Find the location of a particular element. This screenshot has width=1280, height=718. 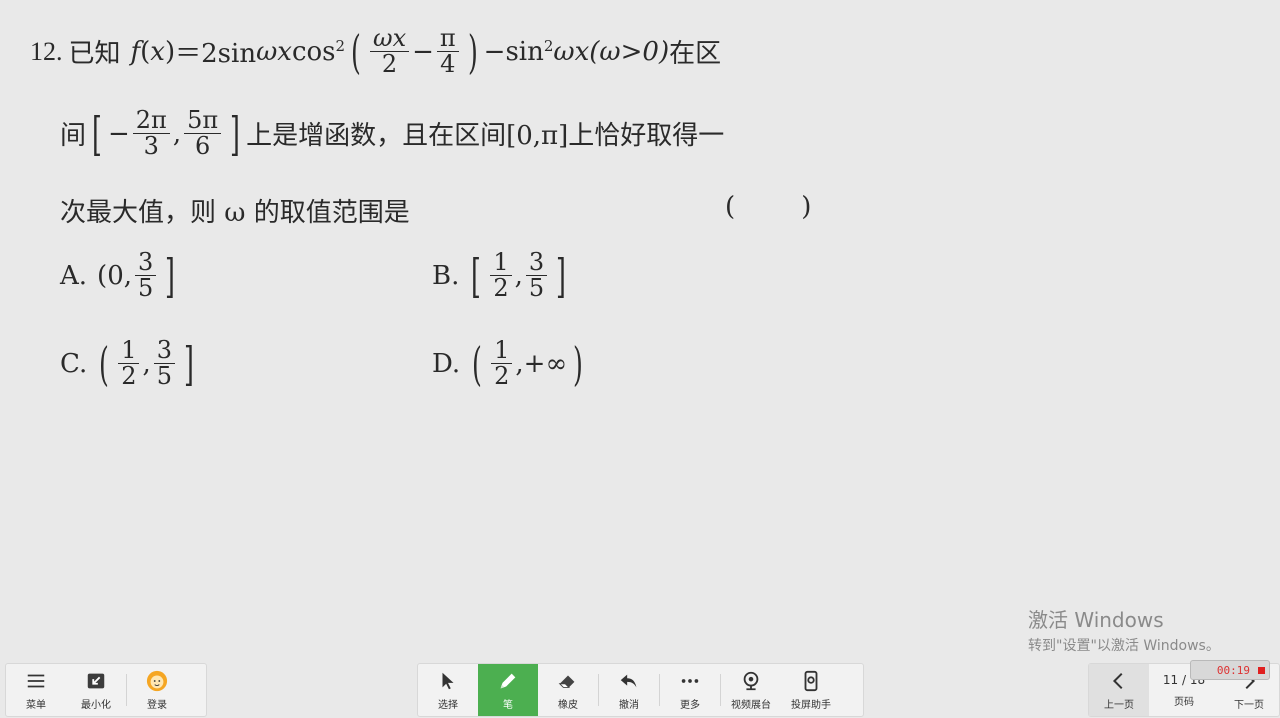

question-number: 12. is located at coordinates (46, 51).